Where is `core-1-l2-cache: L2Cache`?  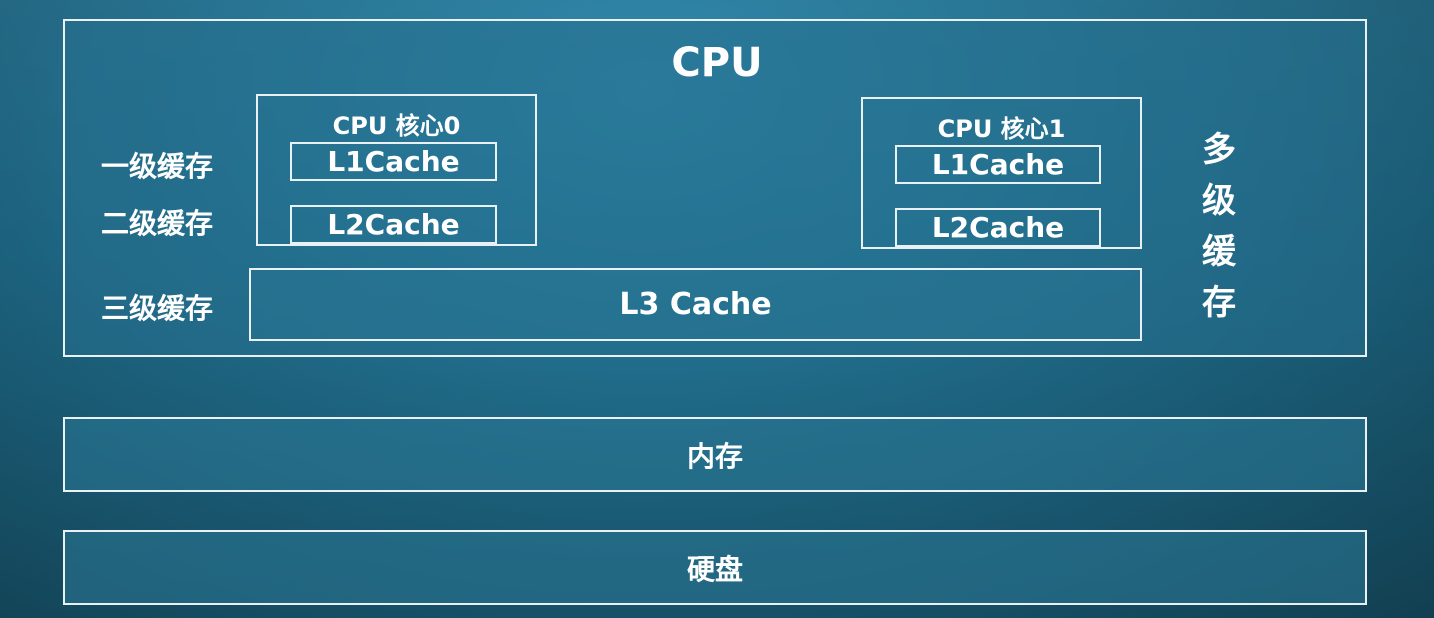
core-1-l2-cache: L2Cache is located at coordinates (998, 227).